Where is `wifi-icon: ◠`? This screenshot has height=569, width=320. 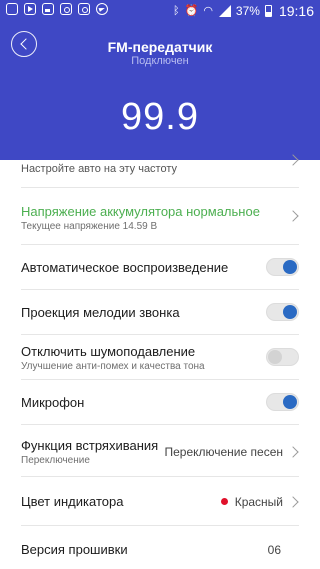
wifi-icon: ◠ is located at coordinates (208, 11).